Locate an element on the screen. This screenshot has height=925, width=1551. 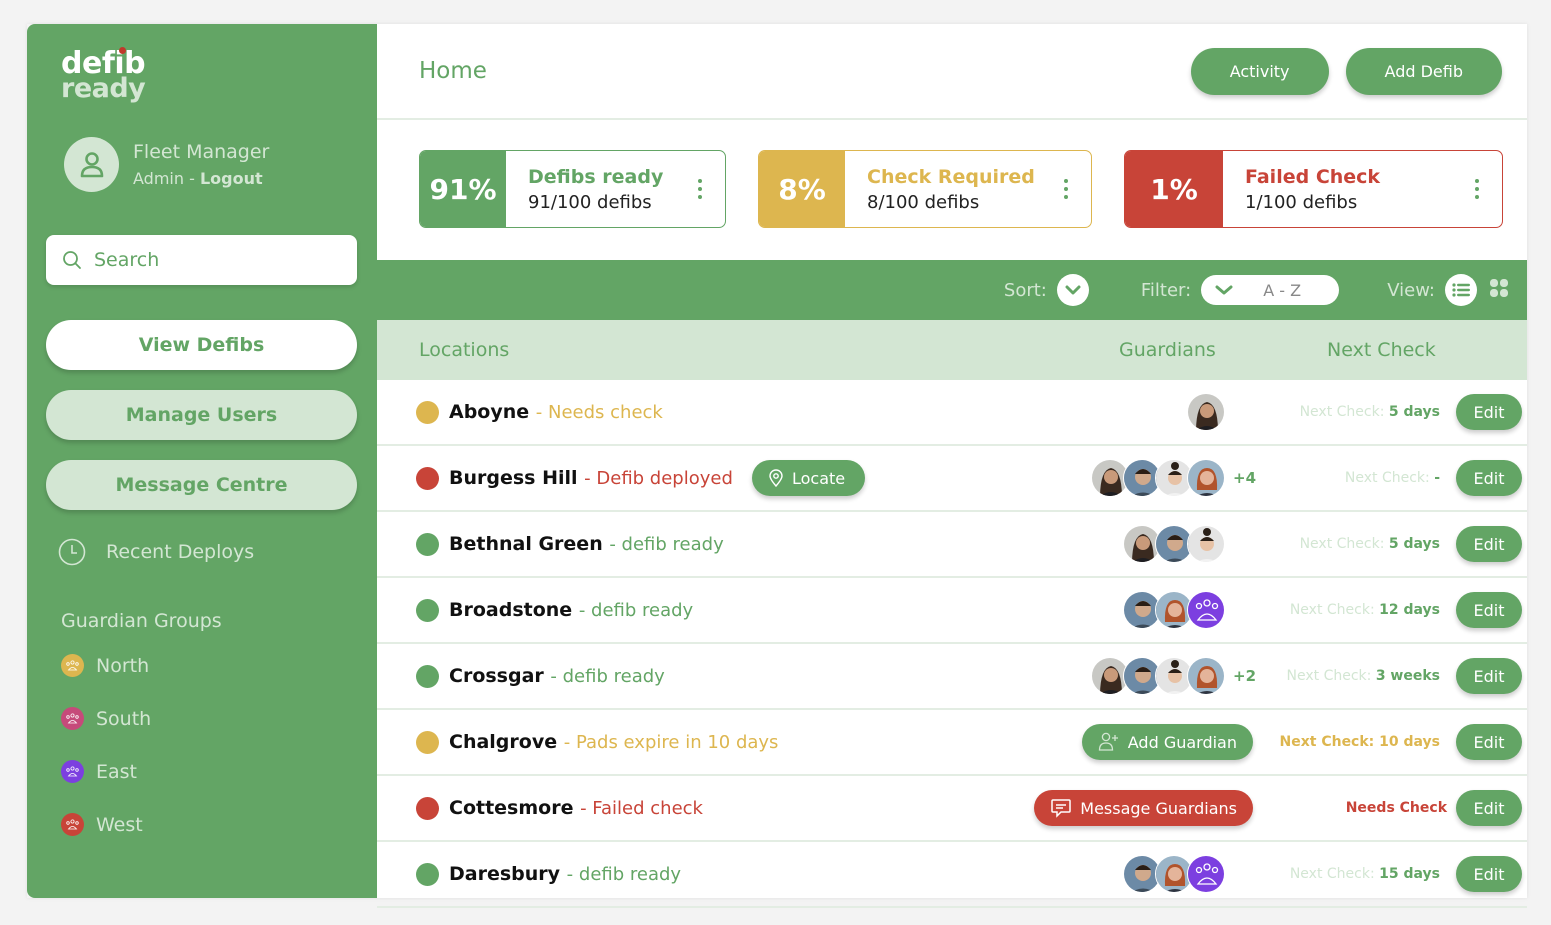
activity-button: Activity is located at coordinates (1259, 71).